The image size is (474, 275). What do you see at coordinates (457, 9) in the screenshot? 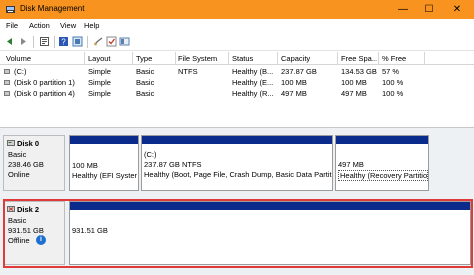
I see `close-button: ✕` at bounding box center [457, 9].